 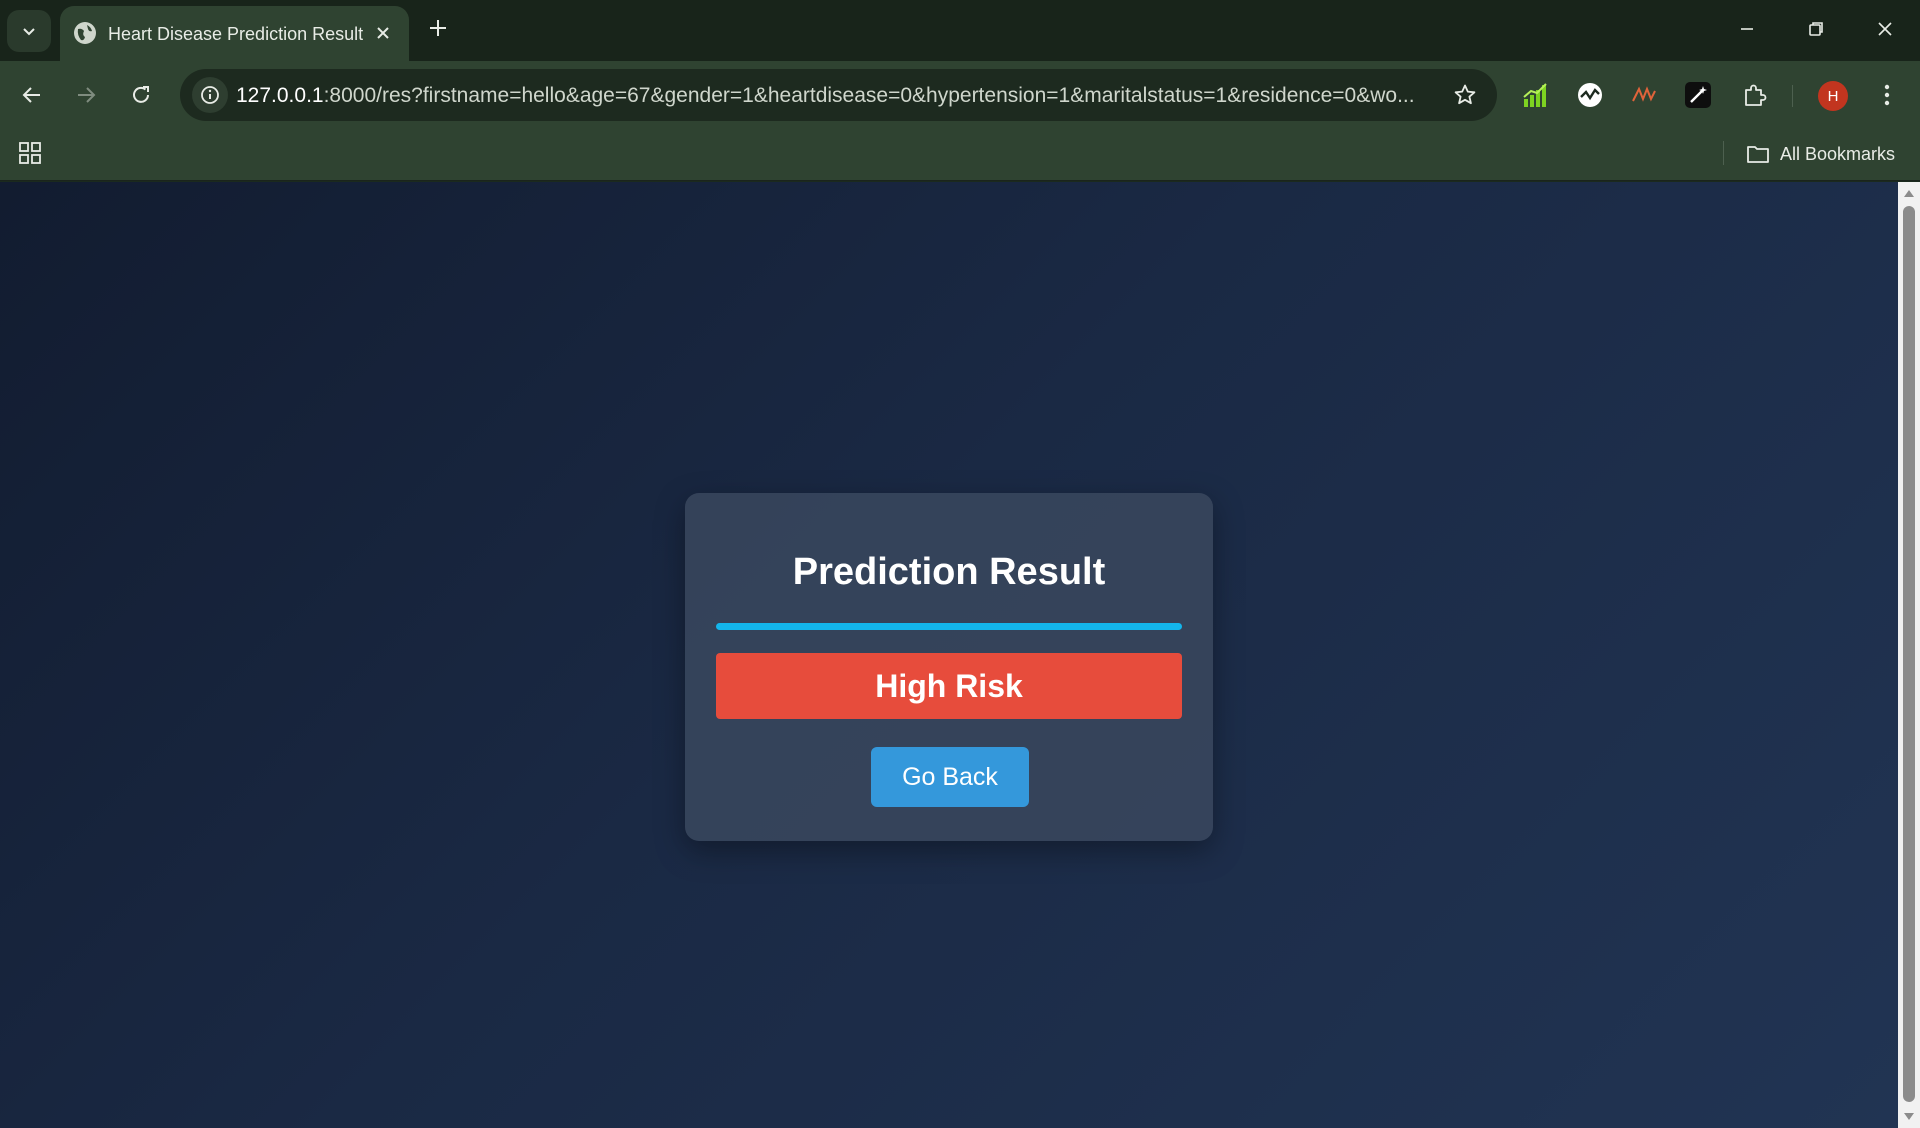 I want to click on window-close-button, so click(x=1885, y=29).